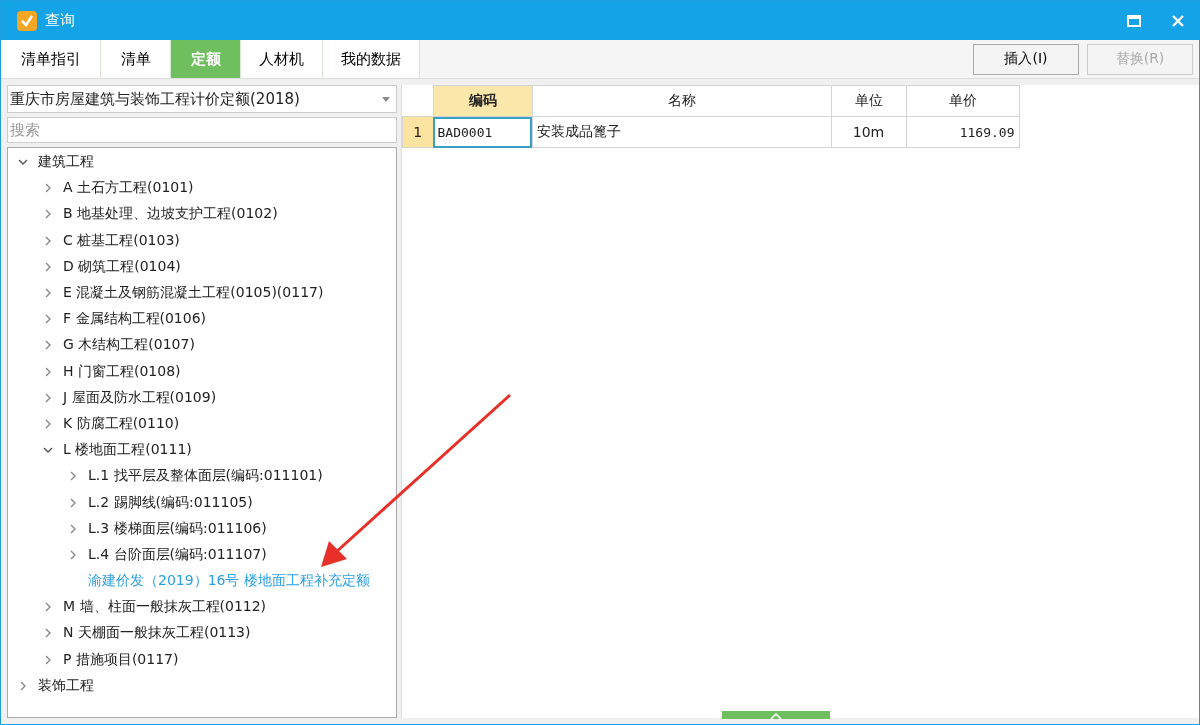  I want to click on tree-item: B 地基处理、边坡支护工程(0102), so click(170, 214).